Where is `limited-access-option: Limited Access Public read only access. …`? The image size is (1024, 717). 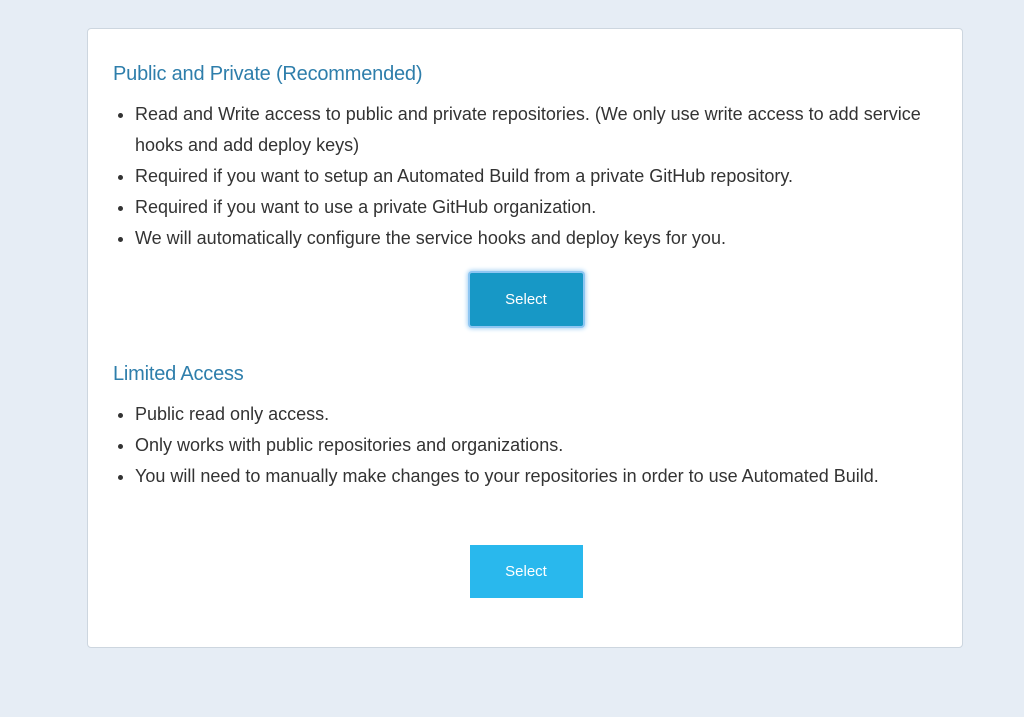 limited-access-option: Limited Access Public read only access. … is located at coordinates (525, 426).